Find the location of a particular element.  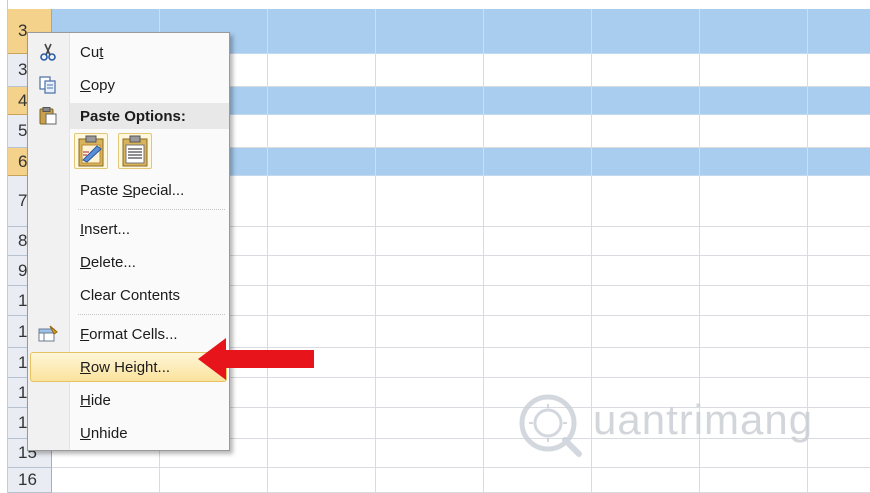

watermark-logo-icon is located at coordinates (550, 425).